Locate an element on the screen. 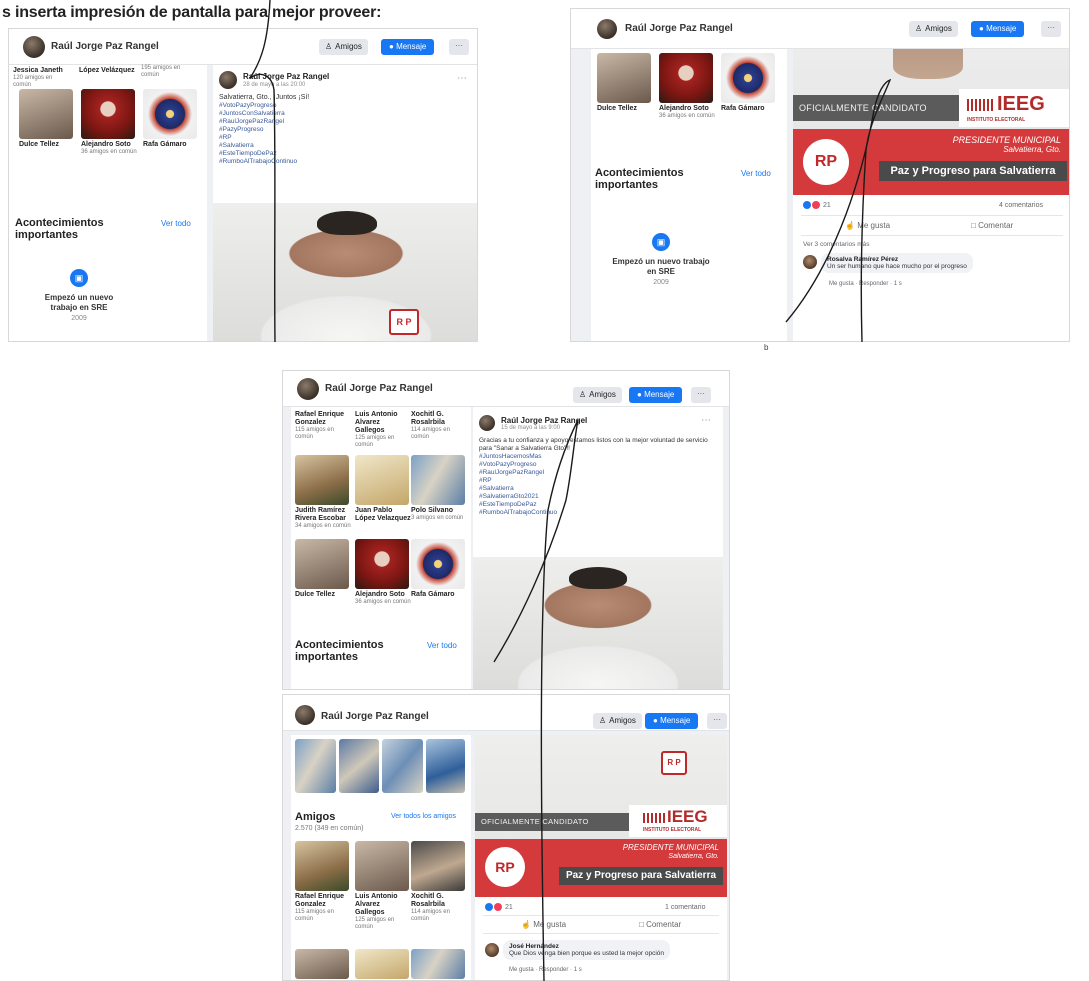 The height and width of the screenshot is (981, 1089). friend-card: Juan Pablo López Velazquez is located at coordinates (383, 489).